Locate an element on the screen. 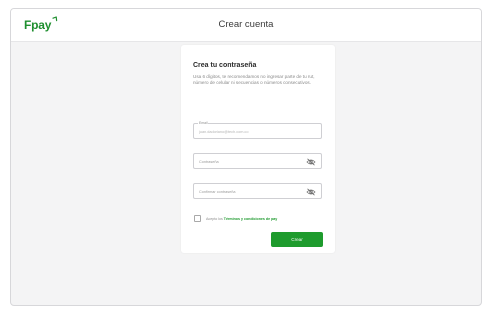  email-label: Email is located at coordinates (203, 123).